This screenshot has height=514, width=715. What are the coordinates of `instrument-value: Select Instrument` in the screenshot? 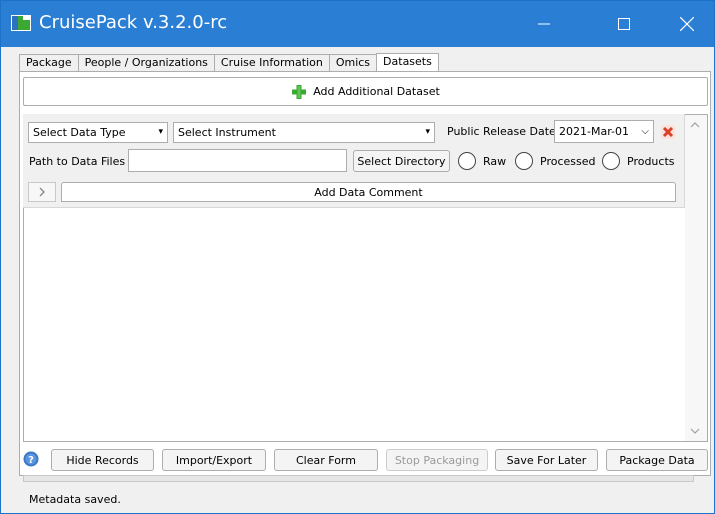 It's located at (227, 132).